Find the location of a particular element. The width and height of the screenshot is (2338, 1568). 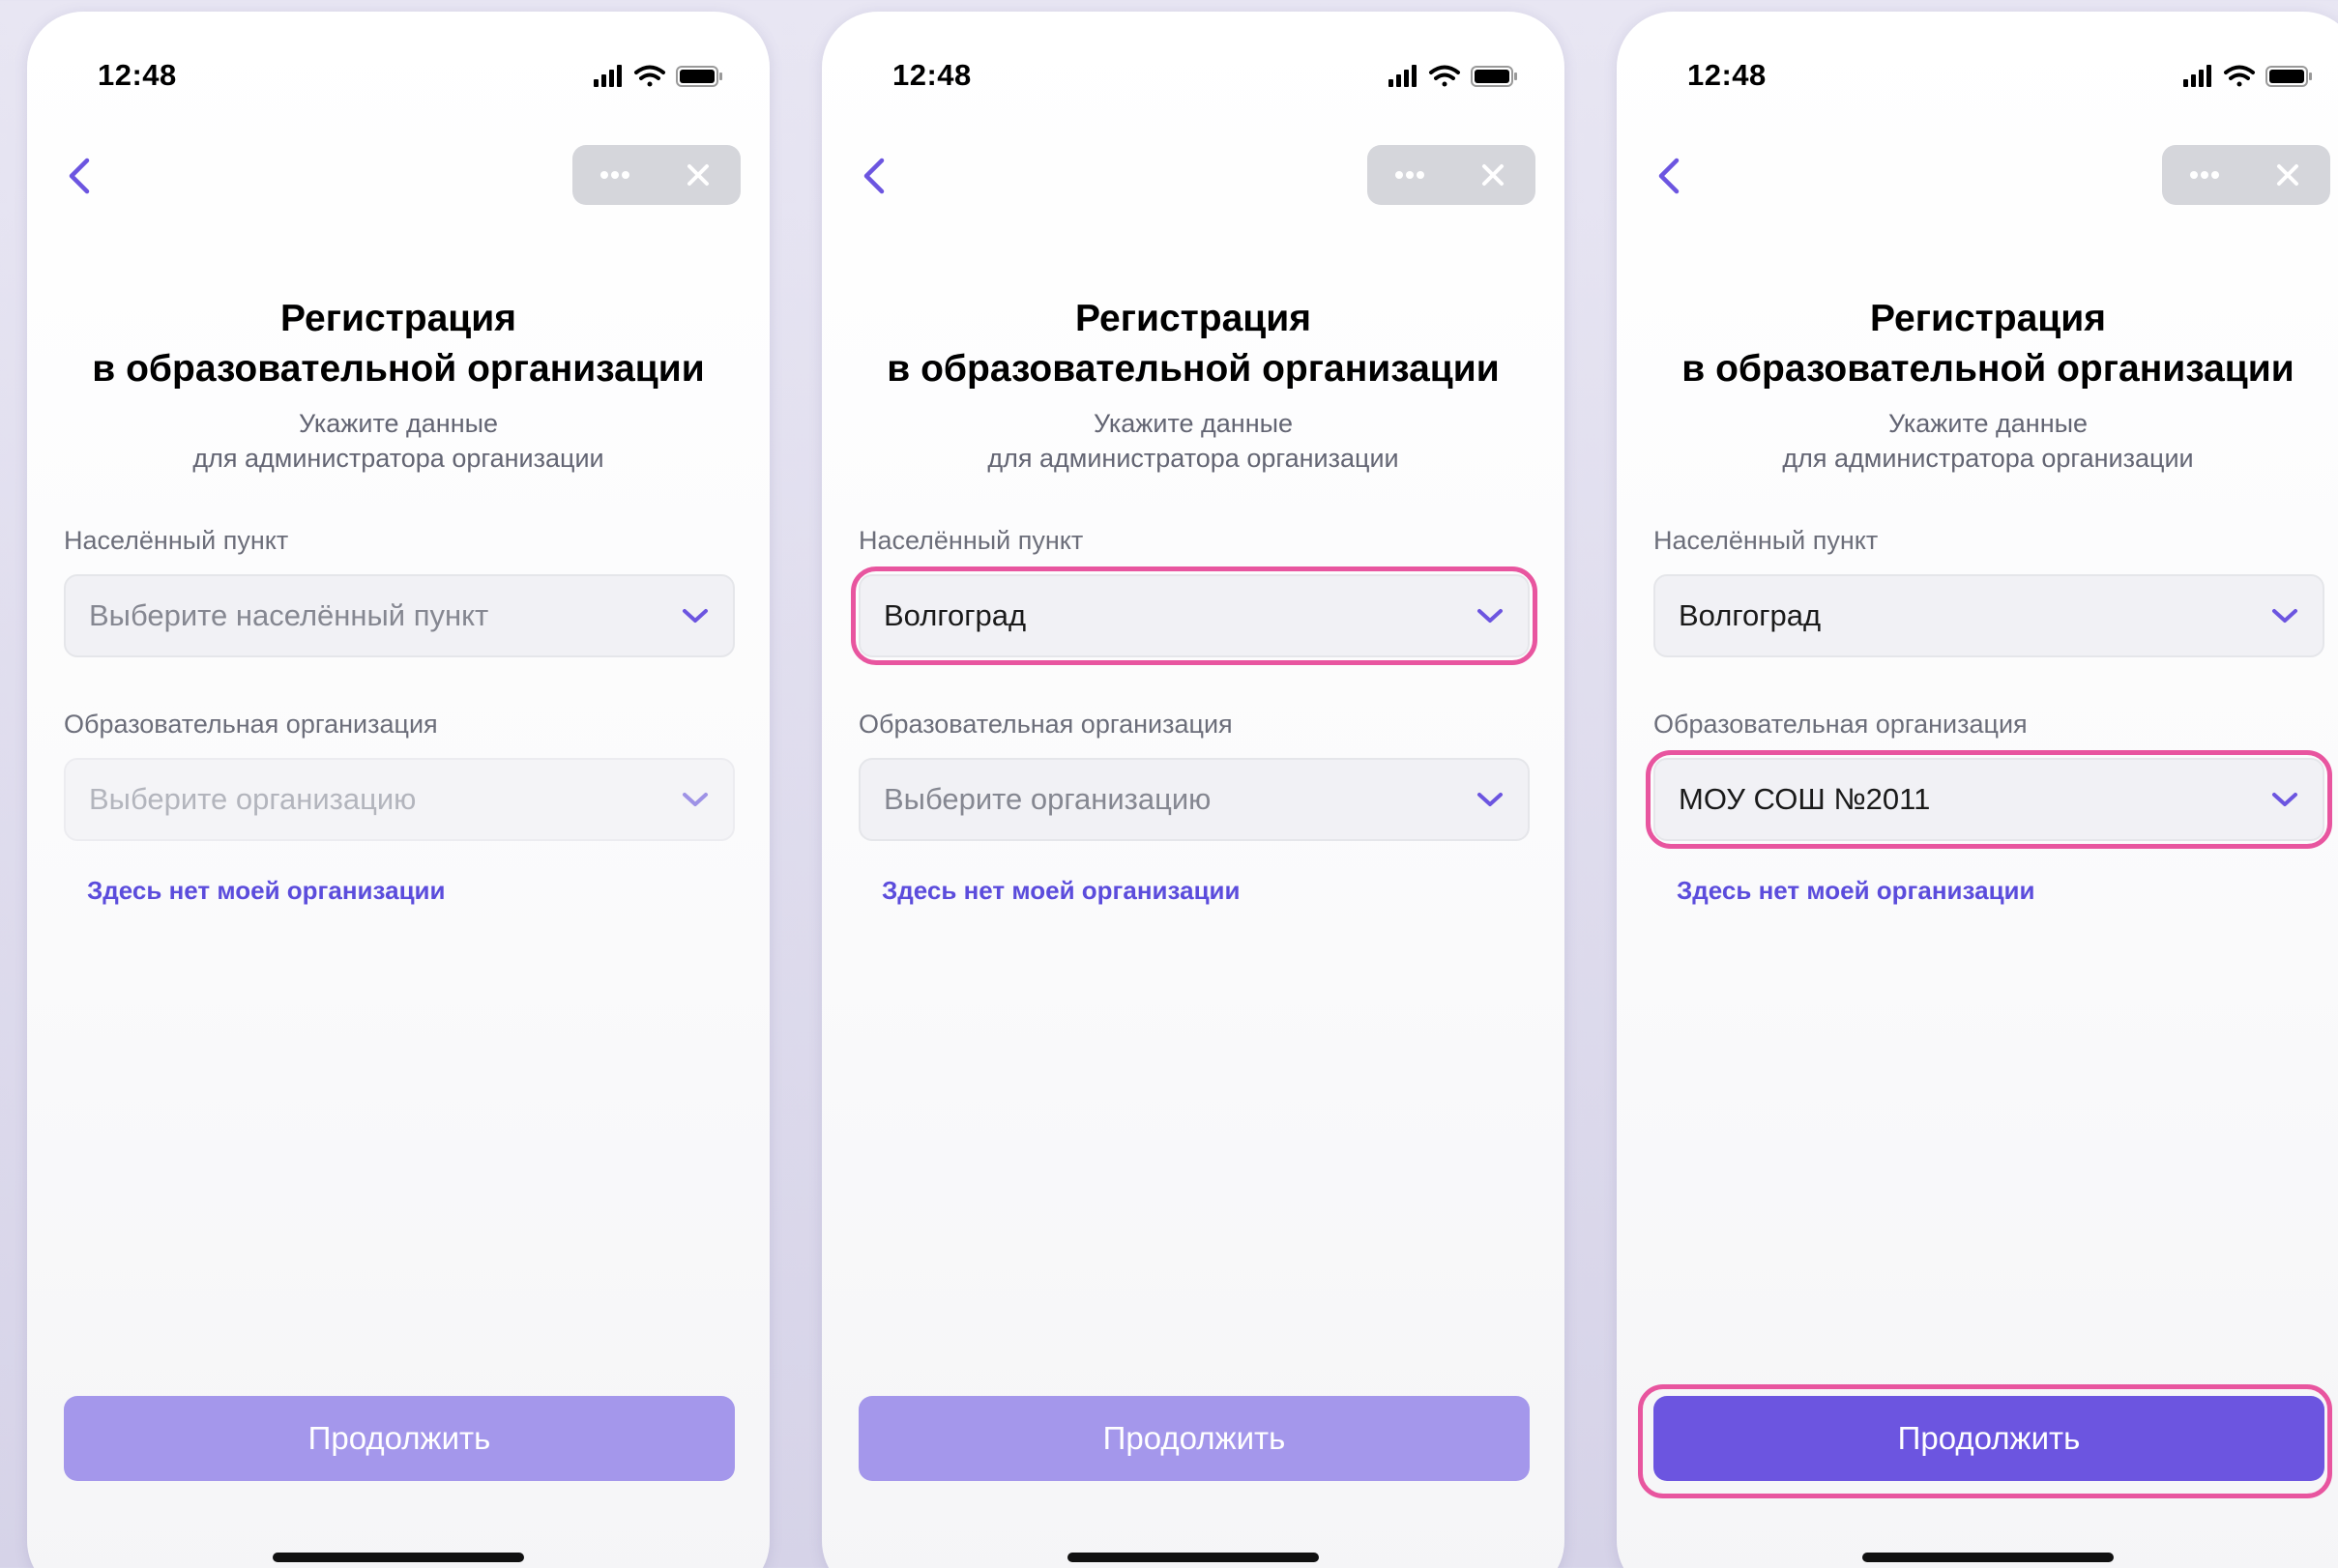

org-select-value: МОУ СОШ №2011 is located at coordinates (1805, 799).